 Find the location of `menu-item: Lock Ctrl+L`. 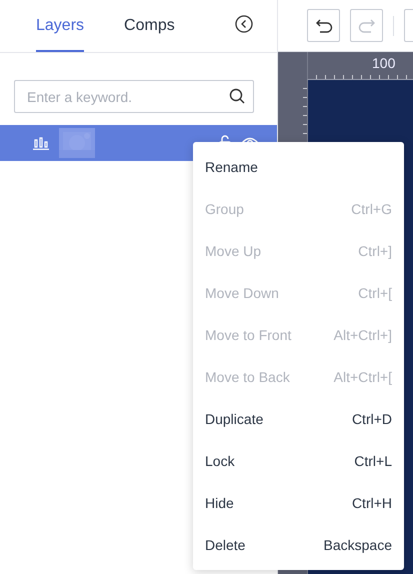

menu-item: Lock Ctrl+L is located at coordinates (298, 461).